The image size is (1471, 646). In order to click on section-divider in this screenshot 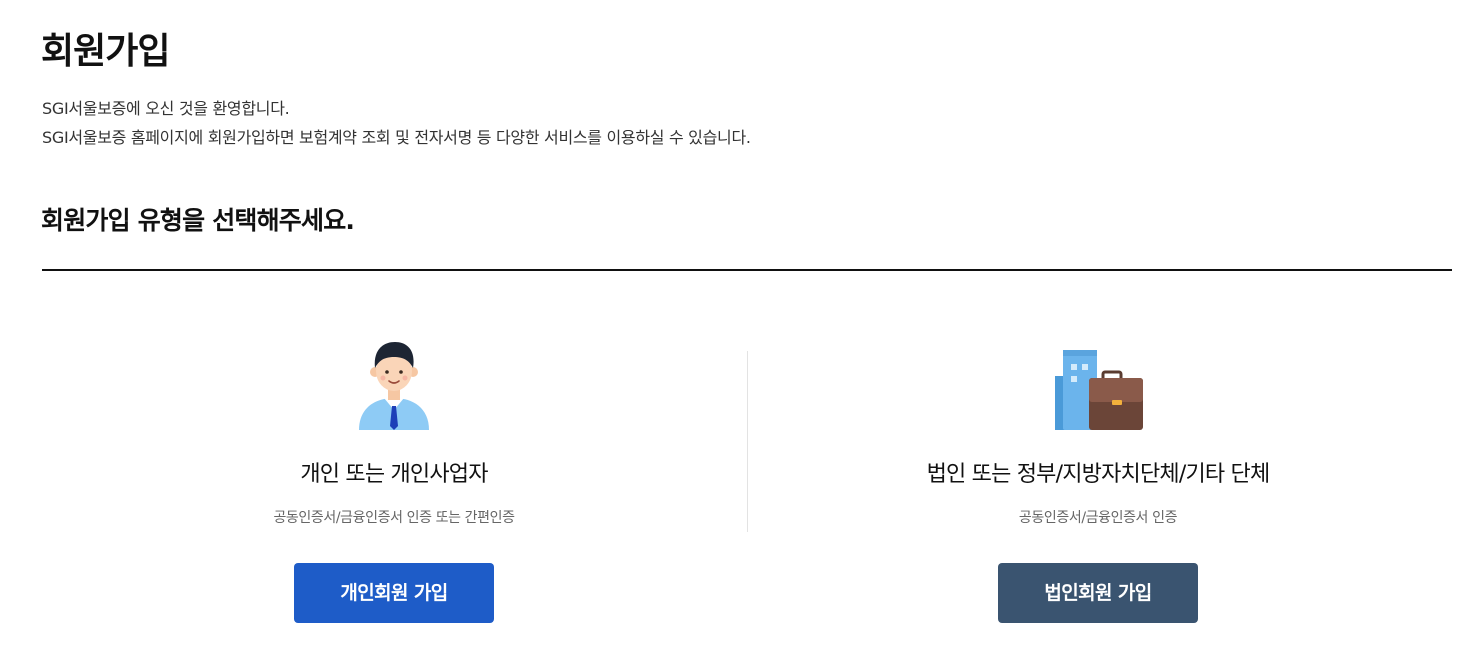, I will do `click(747, 270)`.